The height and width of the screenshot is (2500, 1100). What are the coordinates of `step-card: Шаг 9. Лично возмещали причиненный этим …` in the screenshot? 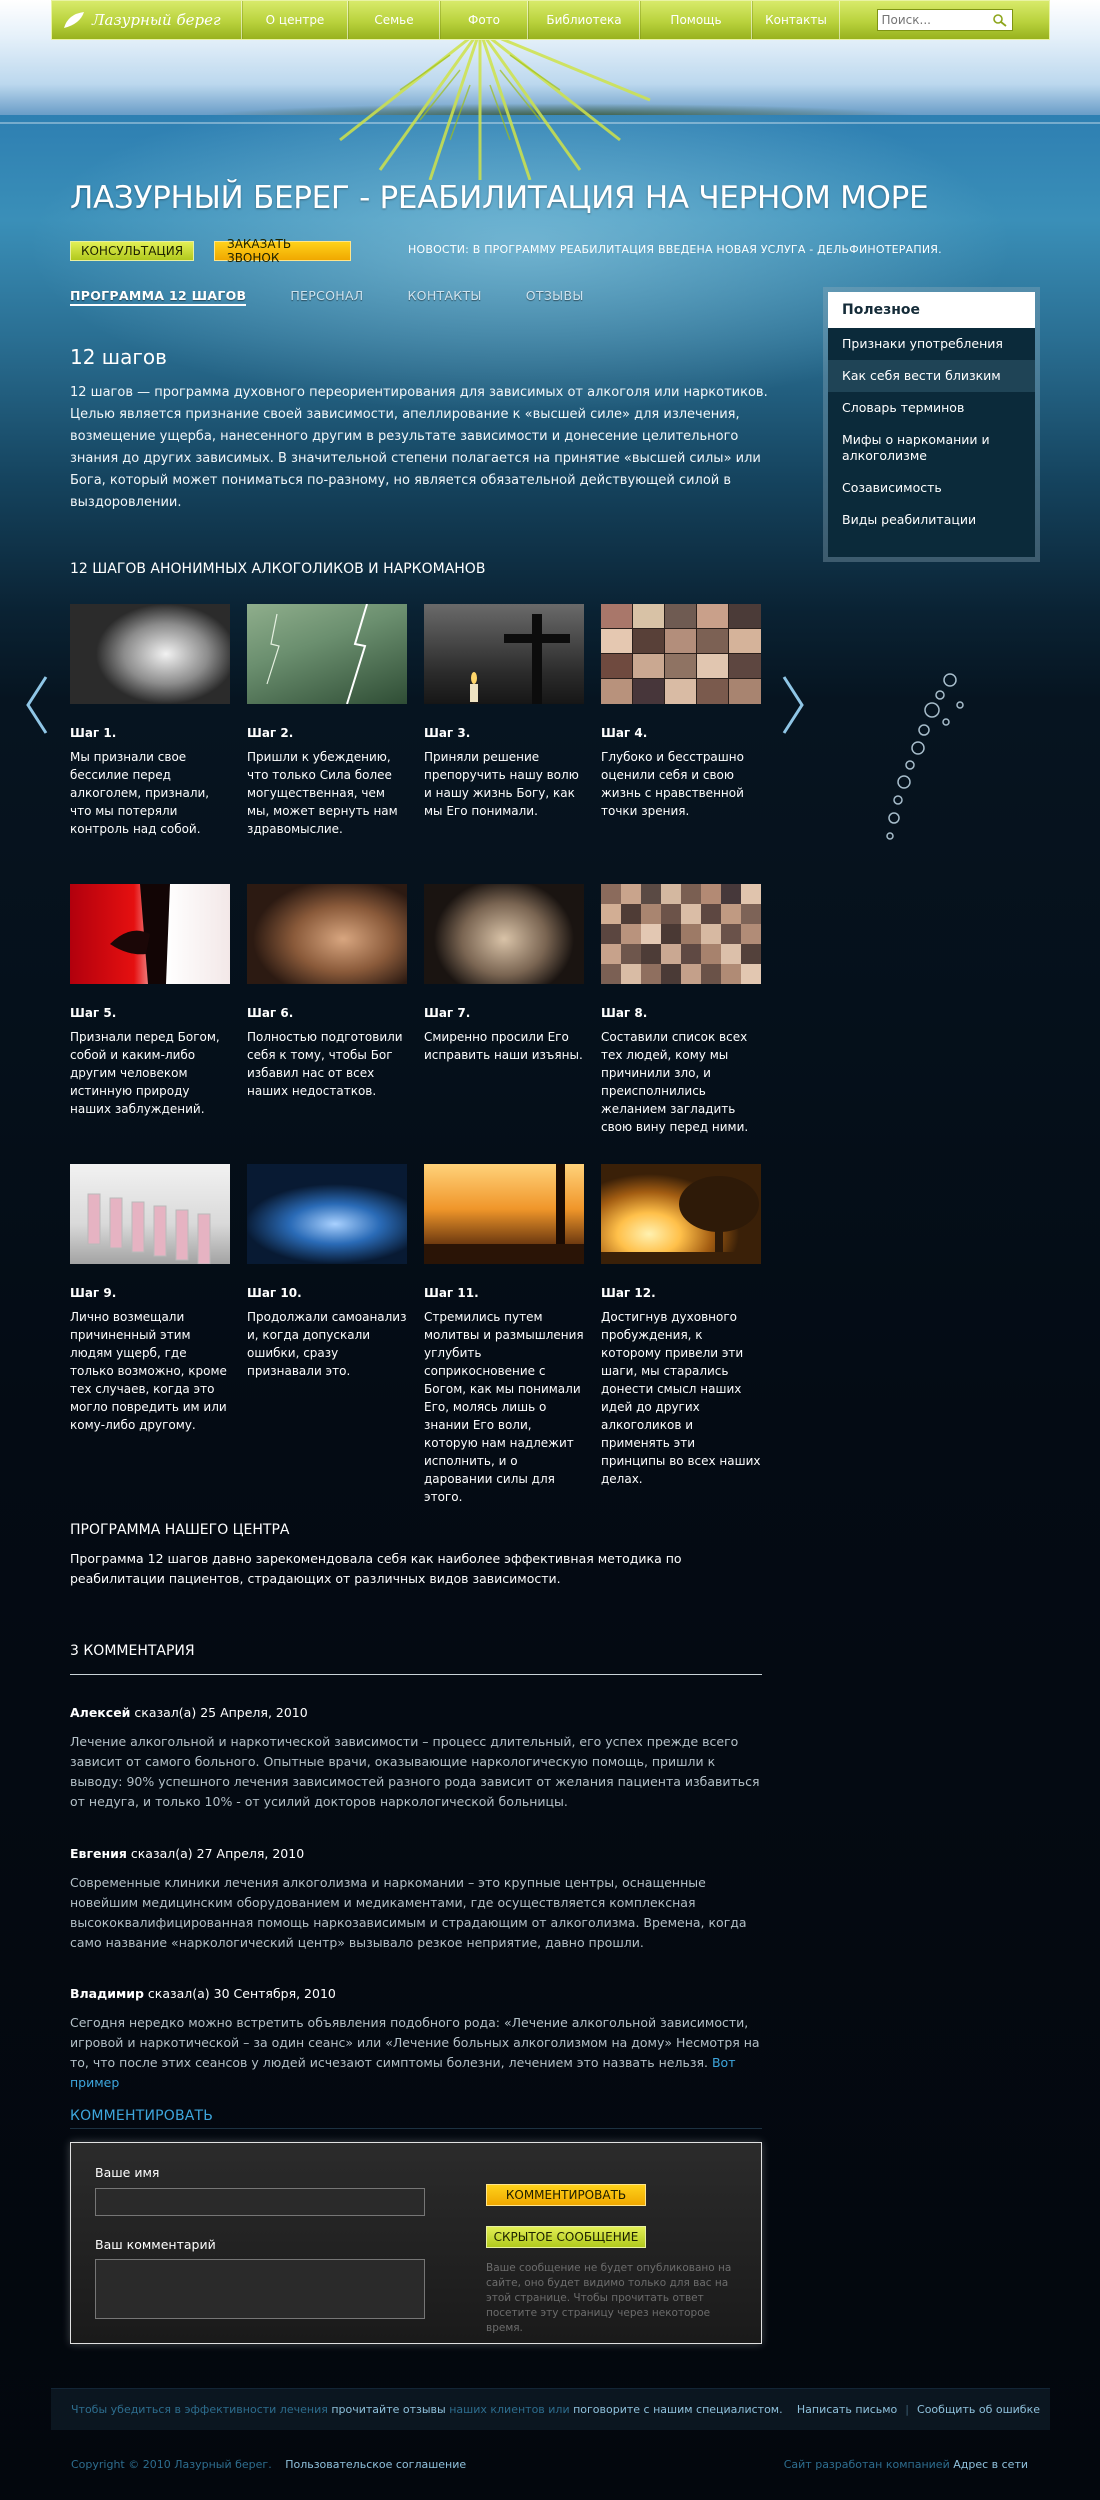 It's located at (150, 1299).